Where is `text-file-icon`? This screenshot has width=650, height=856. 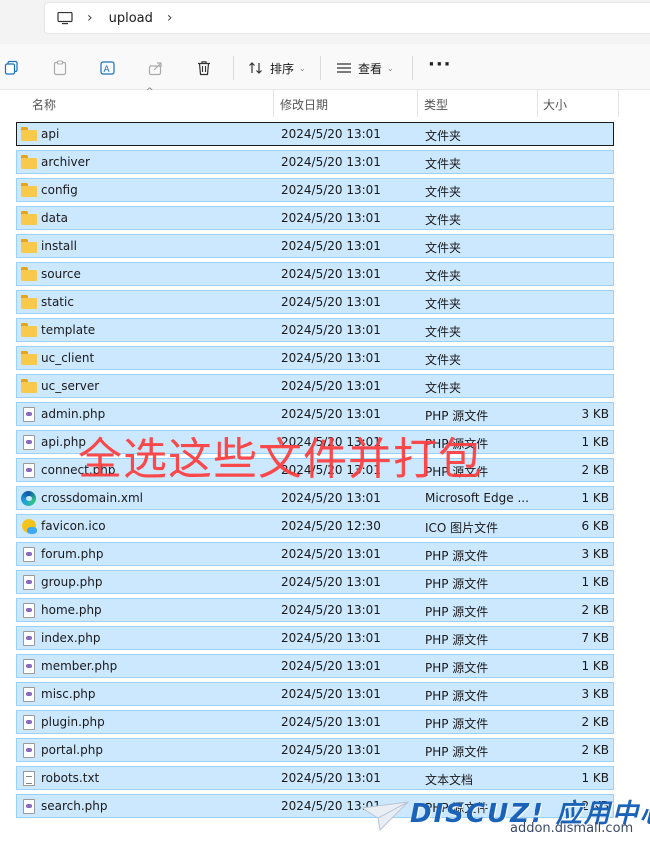 text-file-icon is located at coordinates (29, 778).